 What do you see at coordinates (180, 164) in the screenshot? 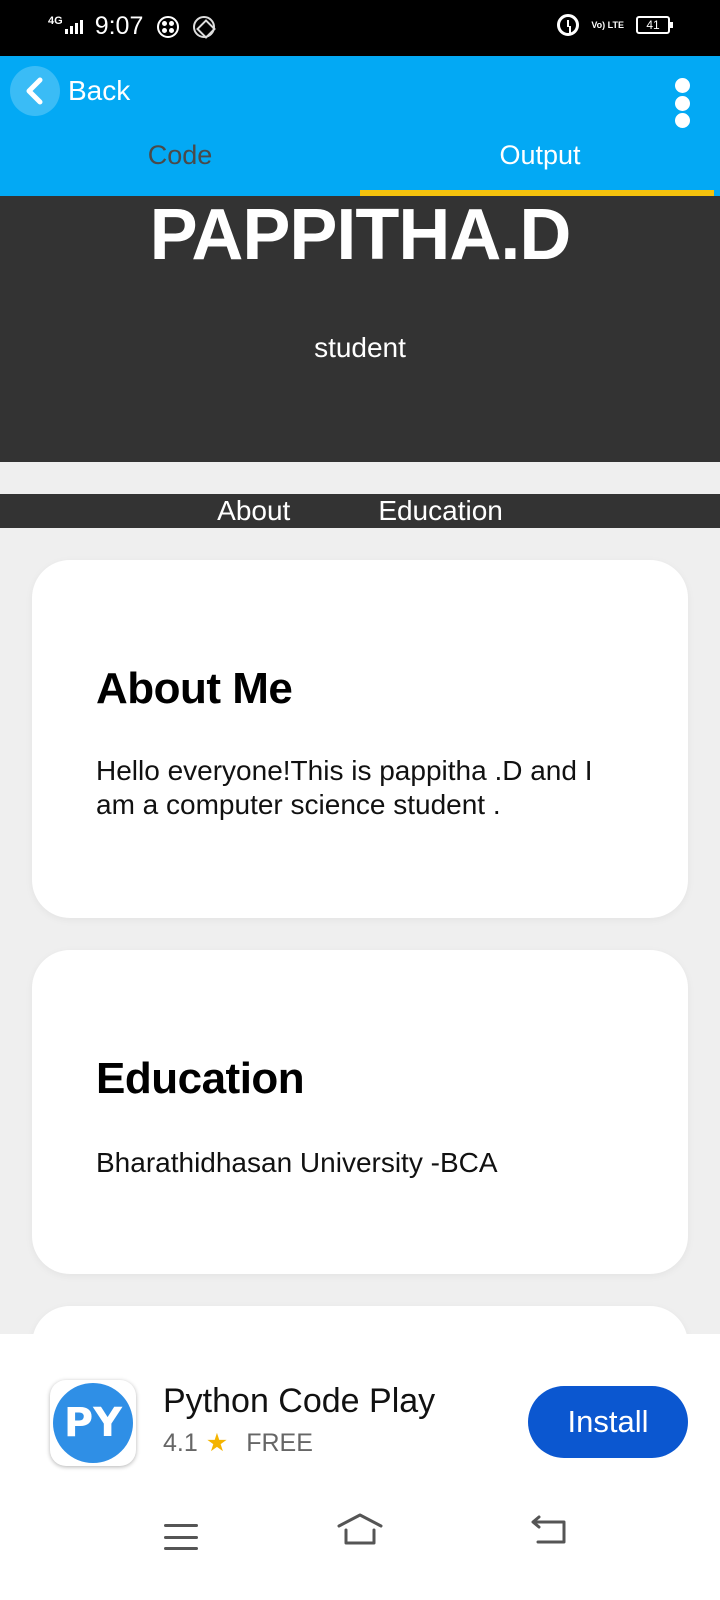
I see `tab-code: Code` at bounding box center [180, 164].